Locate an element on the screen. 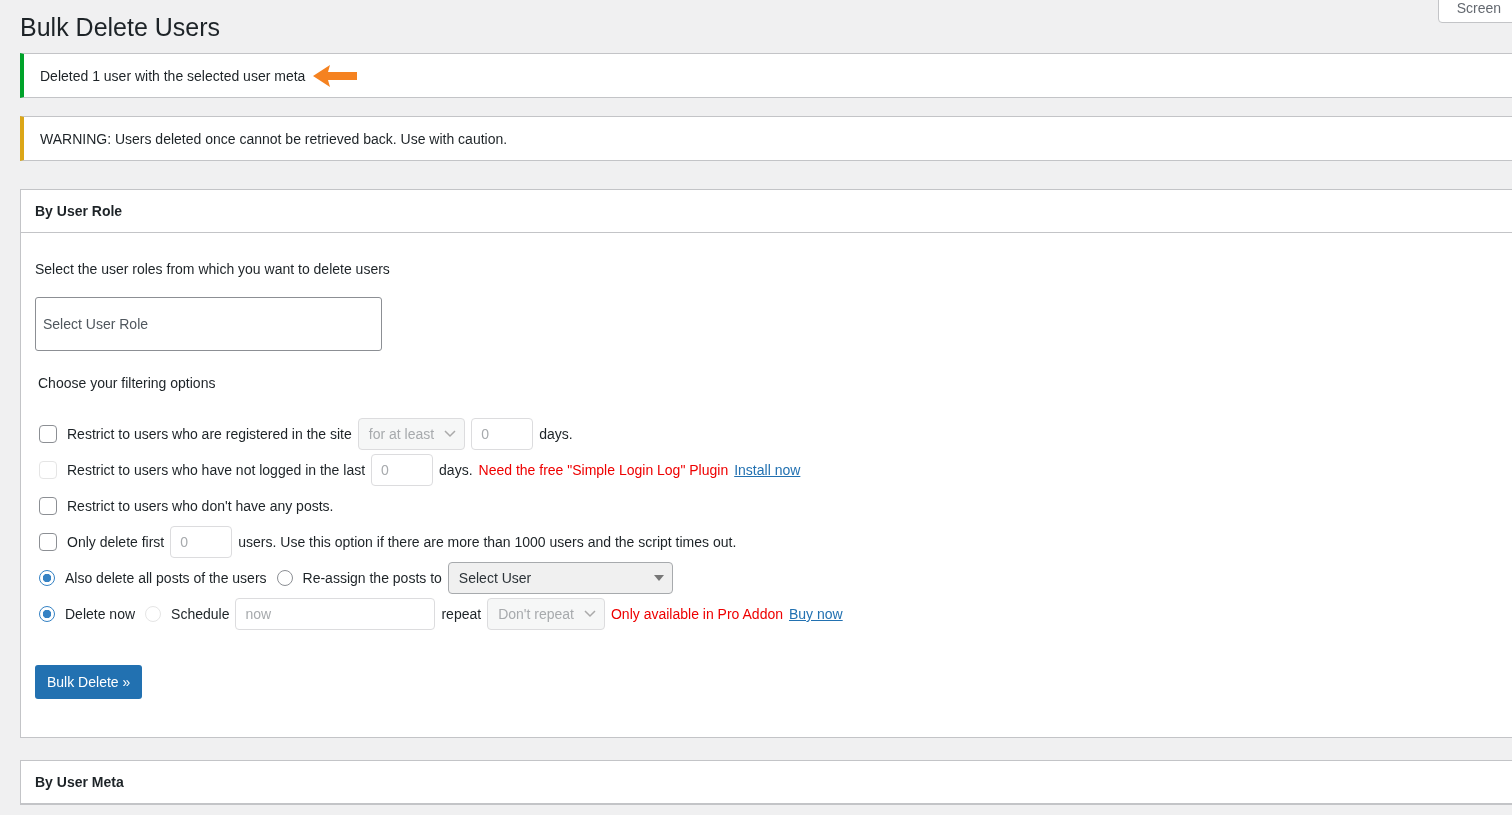 This screenshot has width=1512, height=815. panel-title: By User Role is located at coordinates (79, 211).